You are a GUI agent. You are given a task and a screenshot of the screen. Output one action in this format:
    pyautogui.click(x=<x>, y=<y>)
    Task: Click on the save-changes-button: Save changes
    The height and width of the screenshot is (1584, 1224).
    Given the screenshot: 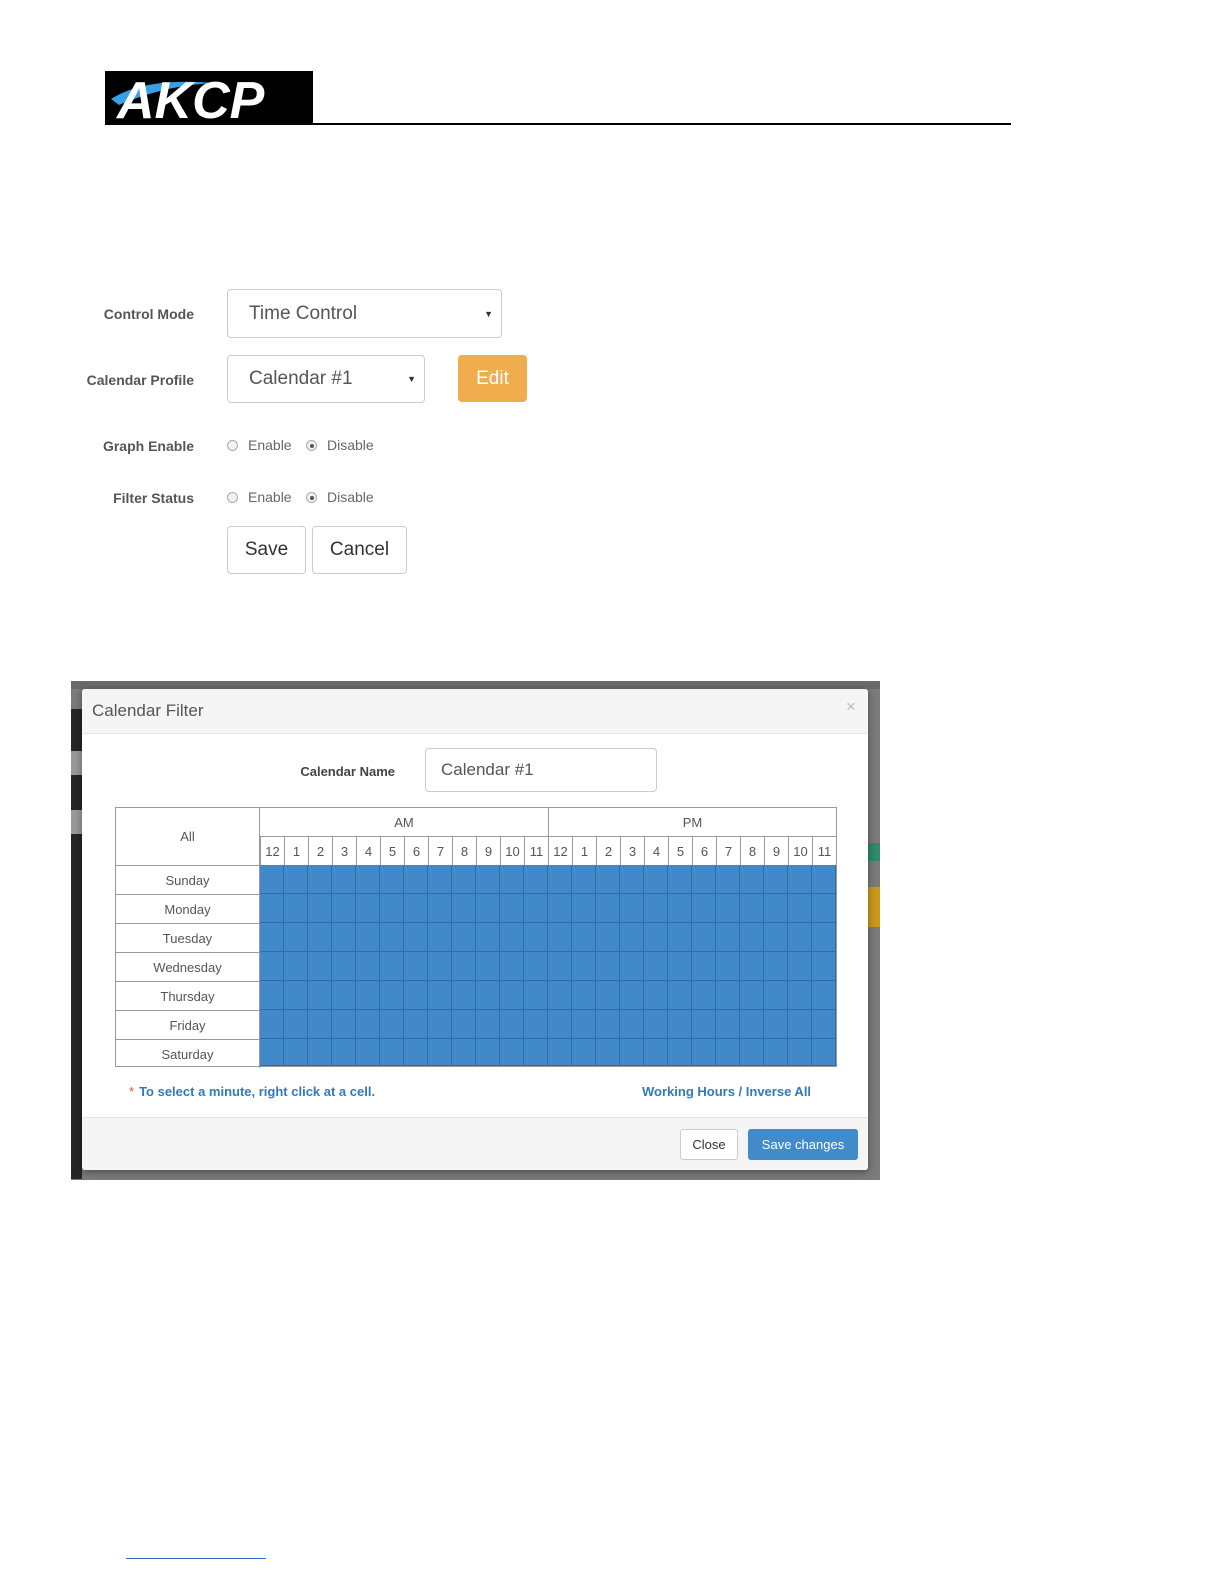 What is the action you would take?
    pyautogui.click(x=803, y=1144)
    